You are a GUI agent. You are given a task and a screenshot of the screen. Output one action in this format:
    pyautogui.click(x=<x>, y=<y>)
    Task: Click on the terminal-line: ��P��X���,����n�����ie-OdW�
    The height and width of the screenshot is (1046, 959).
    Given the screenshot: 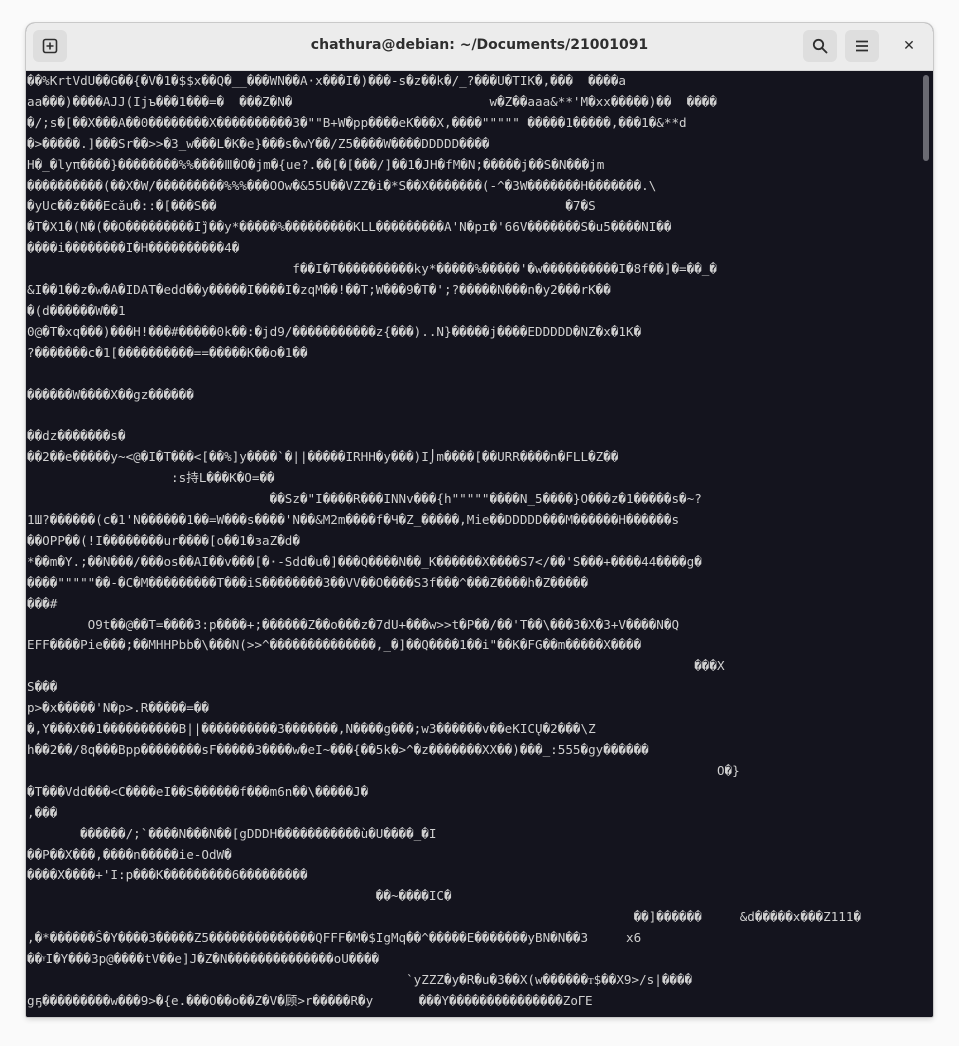 What is the action you would take?
    pyautogui.click(x=129, y=854)
    